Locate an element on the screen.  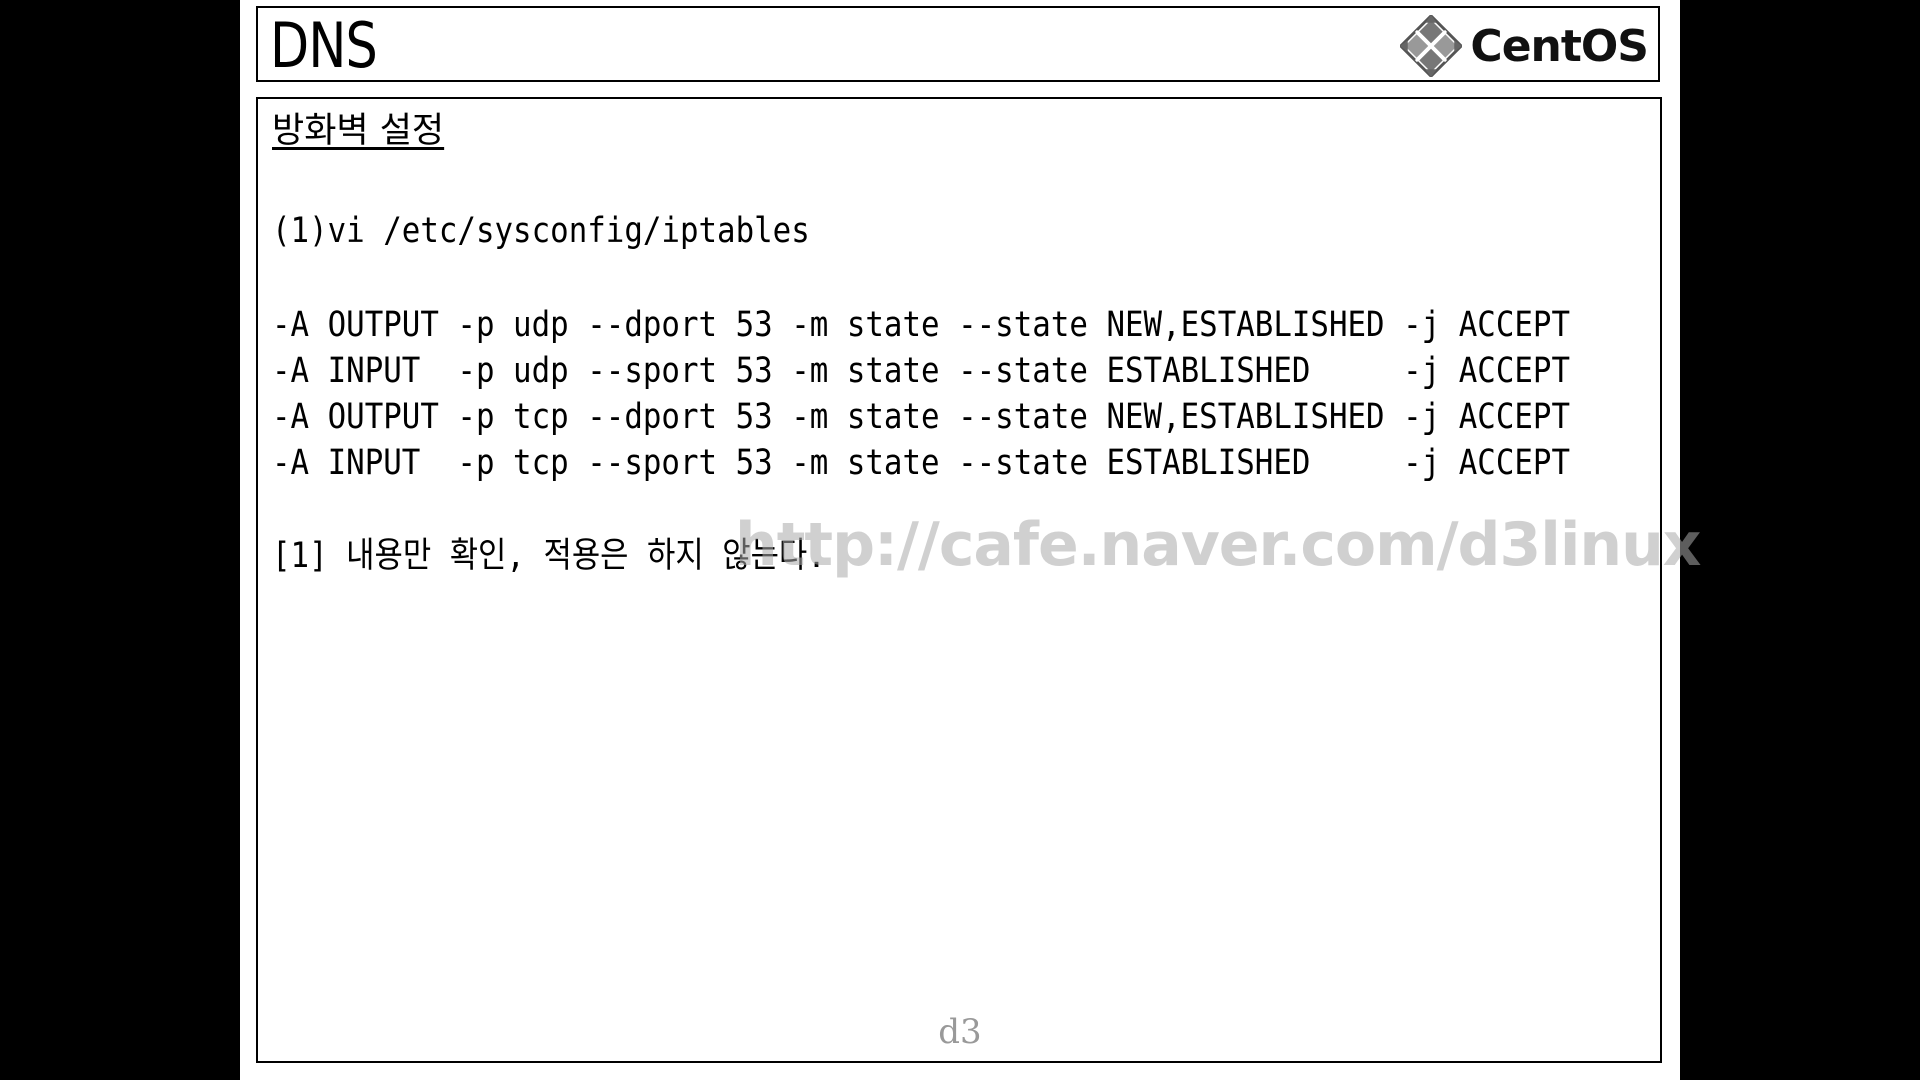
centos-logo-icon is located at coordinates (1431, 46).